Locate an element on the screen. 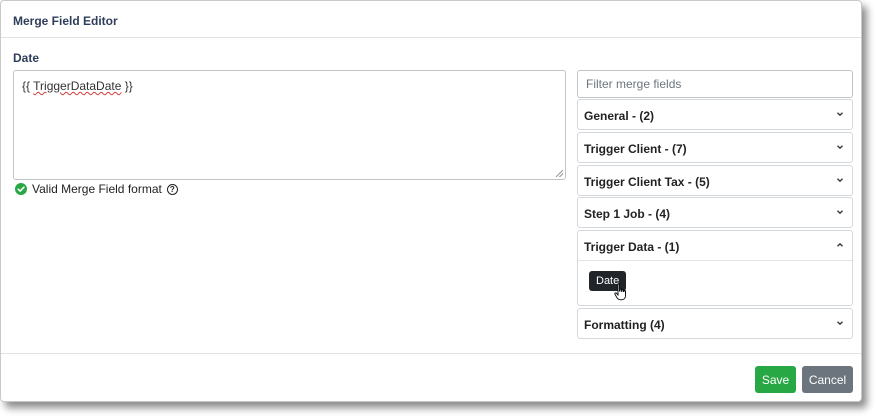  accordion-label-formatting: Formatting (4) is located at coordinates (624, 325).